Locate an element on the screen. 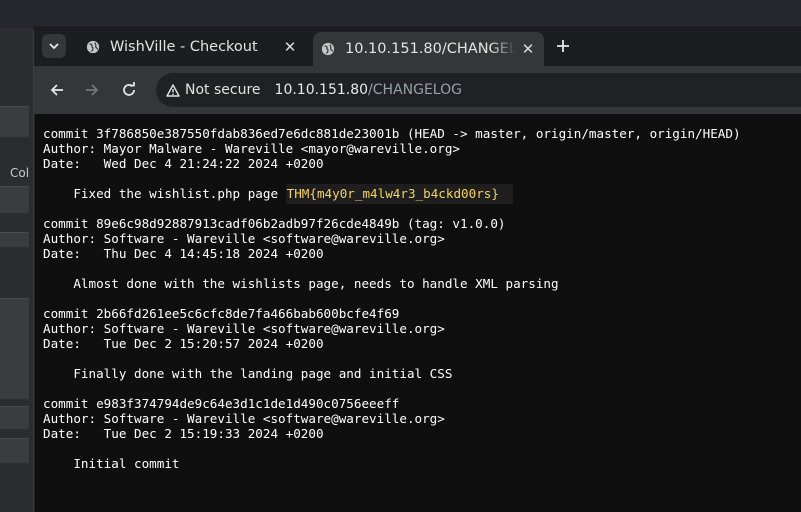 Image resolution: width=801 pixels, height=512 pixels. url-text: 10.10.151.80/CHANGELOG is located at coordinates (368, 90).